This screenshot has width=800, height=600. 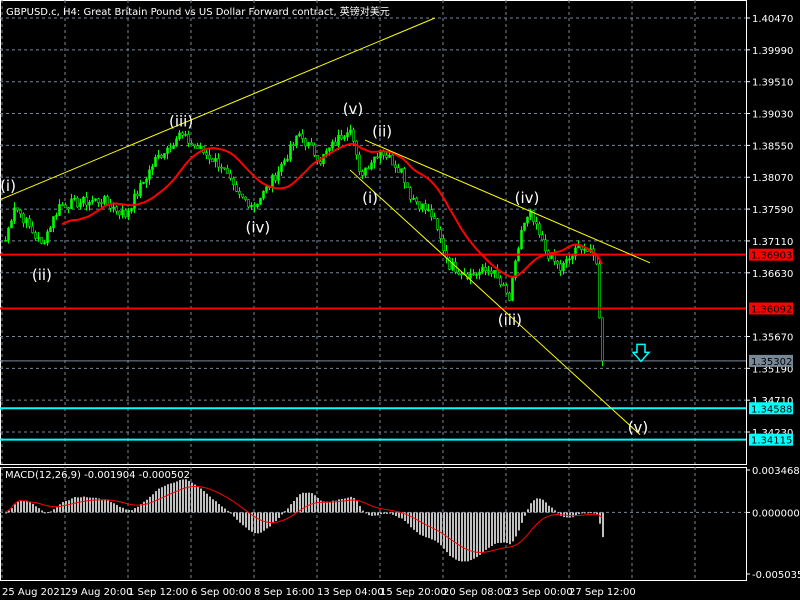 I want to click on price-tick-label: 1.38070, so click(x=772, y=178).